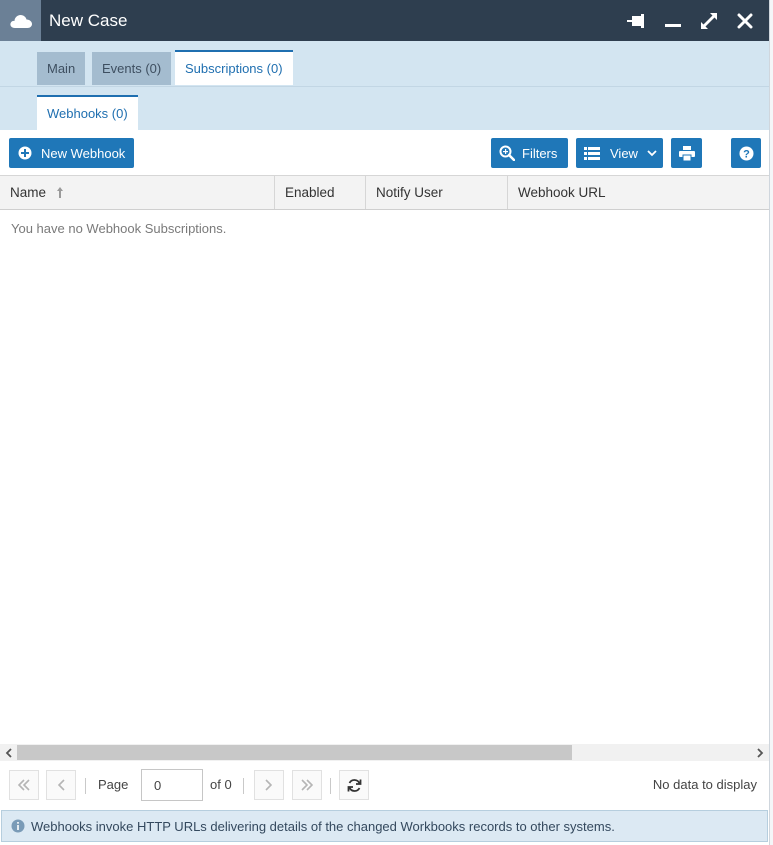 The width and height of the screenshot is (773, 845). What do you see at coordinates (437, 192) in the screenshot?
I see `column-header-notify-user: Notify User` at bounding box center [437, 192].